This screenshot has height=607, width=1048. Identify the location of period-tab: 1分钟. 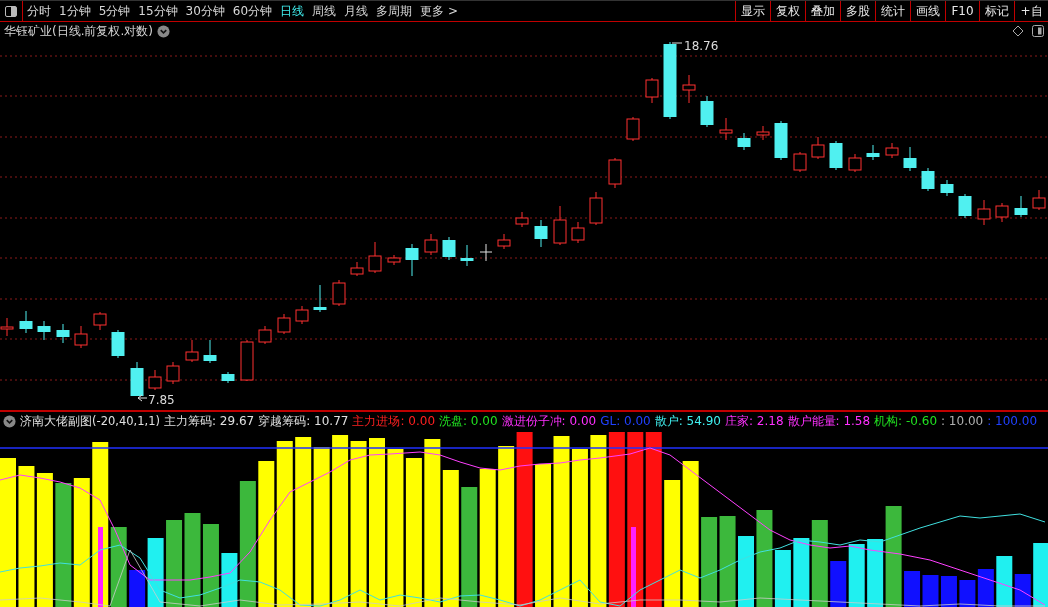
(75, 11).